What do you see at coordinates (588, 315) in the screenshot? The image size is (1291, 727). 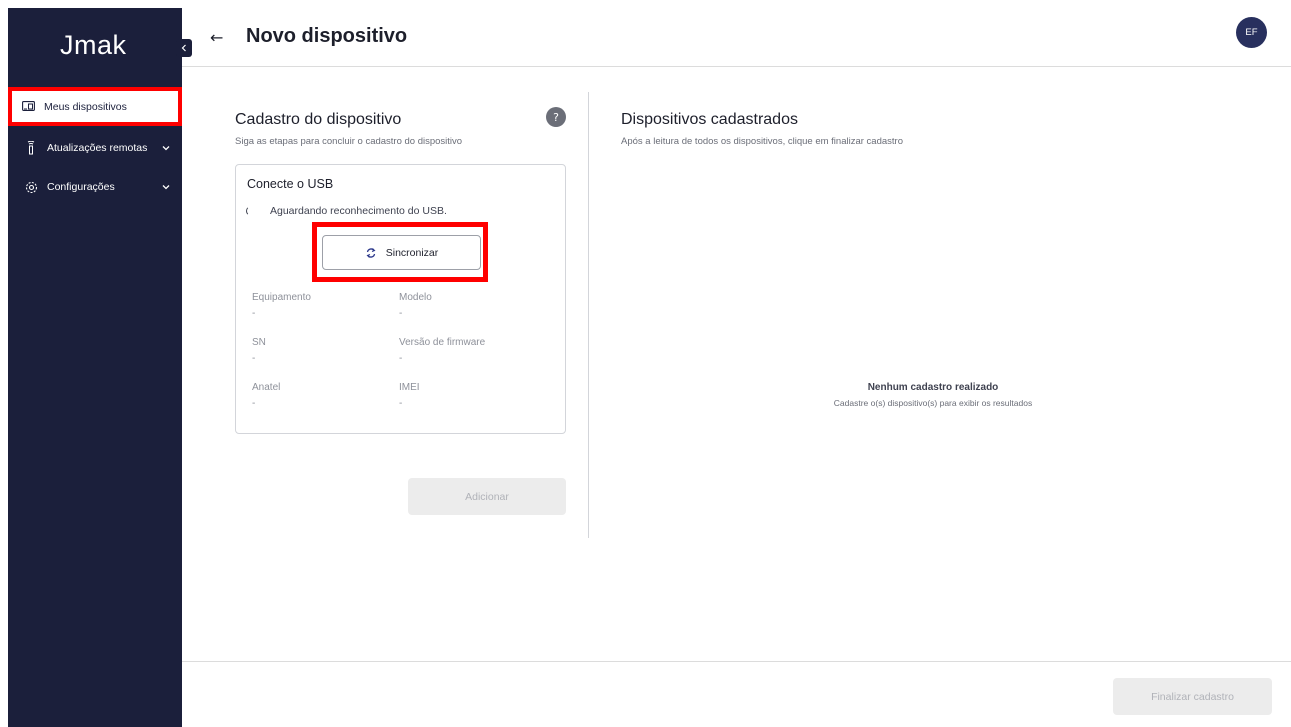 I see `panel-divider` at bounding box center [588, 315].